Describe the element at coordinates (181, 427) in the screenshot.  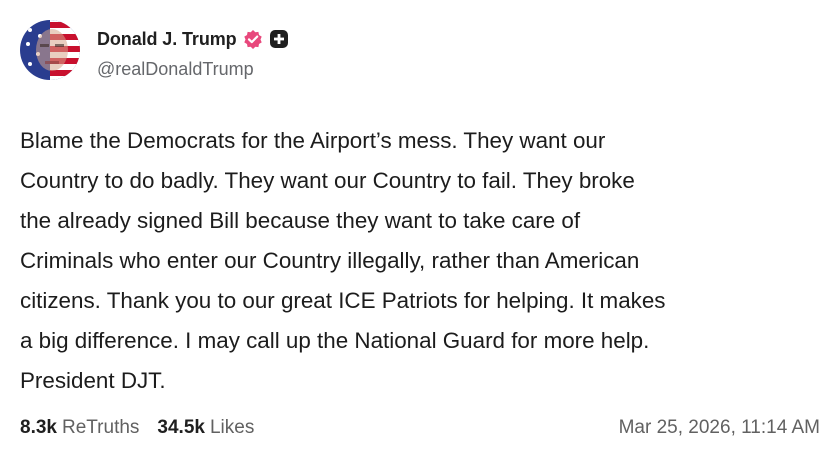
I see `likes-count: 34.5k` at that location.